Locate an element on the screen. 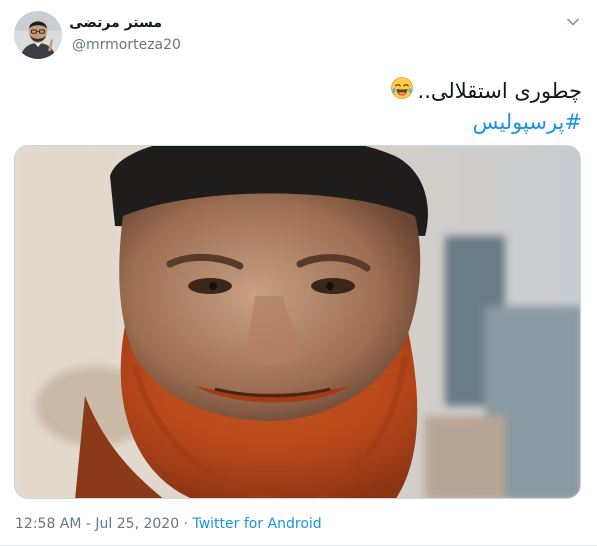 This screenshot has width=597, height=546. username: @mrmorteza20 is located at coordinates (126, 45).